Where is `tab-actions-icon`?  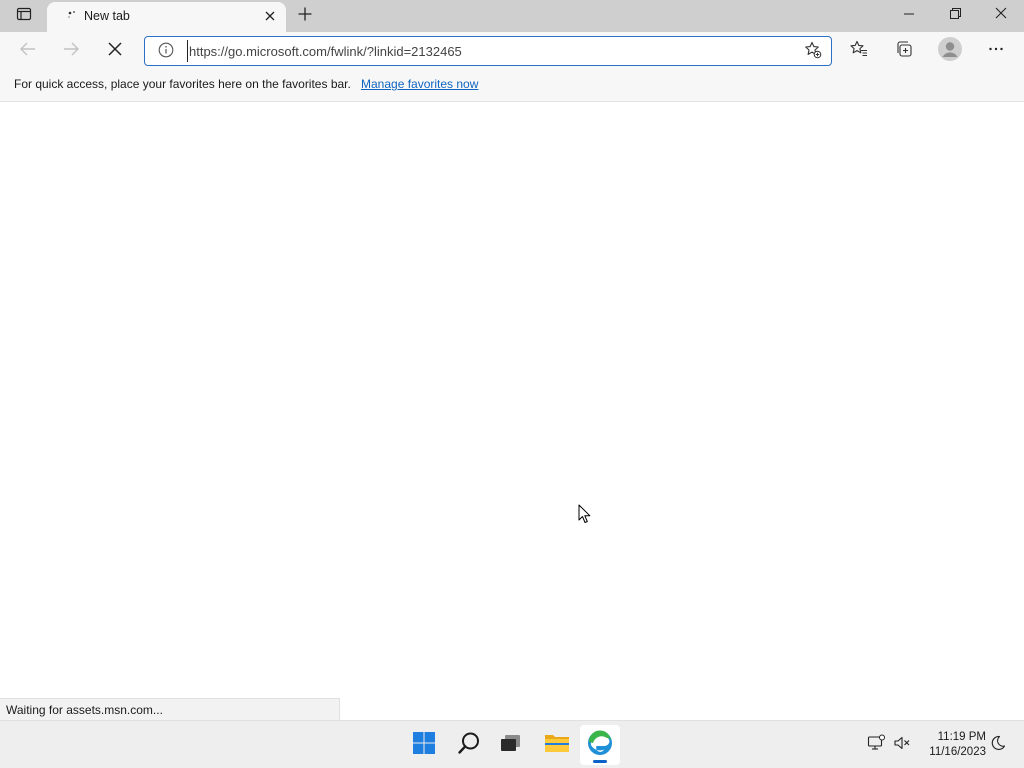 tab-actions-icon is located at coordinates (24, 16).